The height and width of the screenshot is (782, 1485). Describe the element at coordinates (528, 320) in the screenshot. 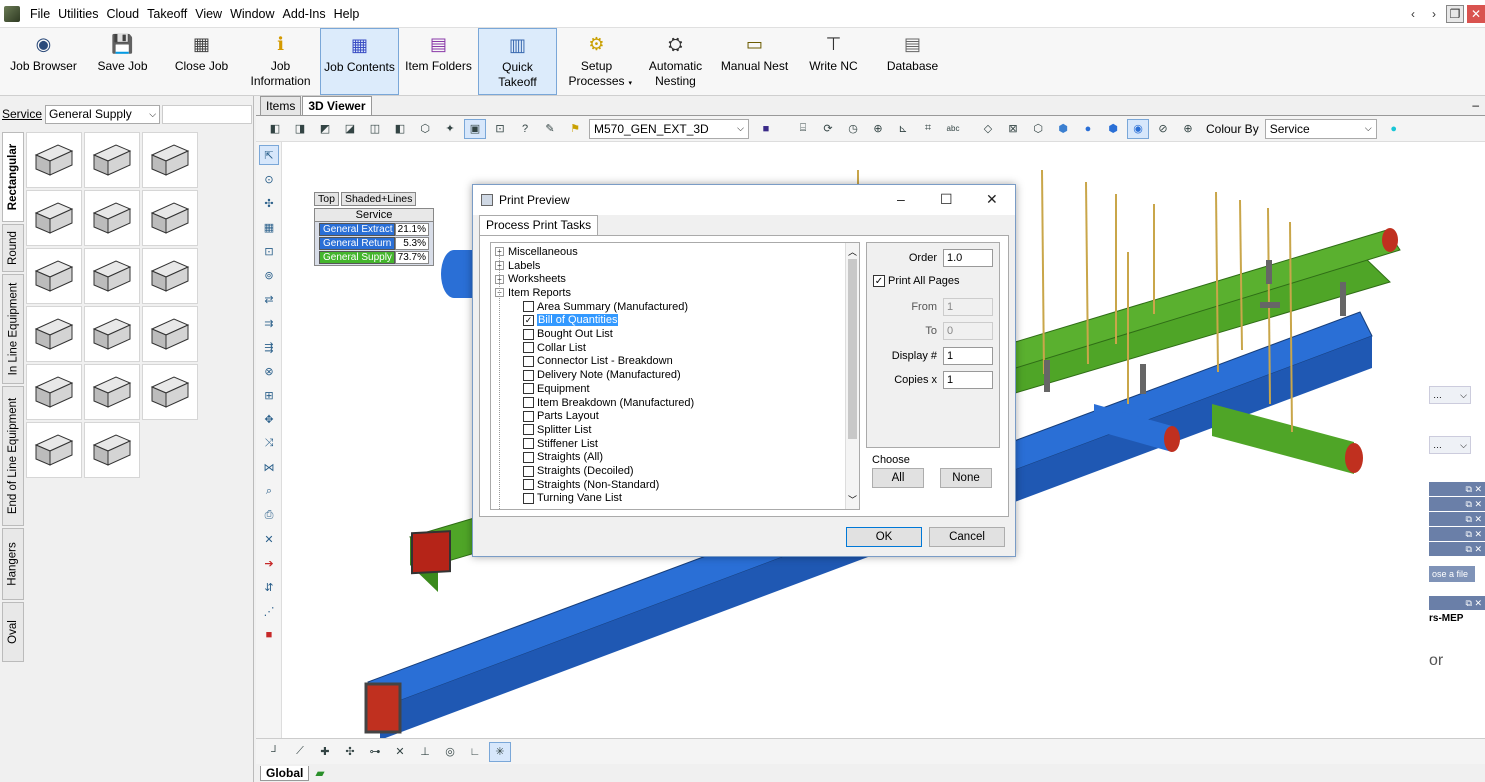

I see `checkbox-checked-icon: ✓` at that location.